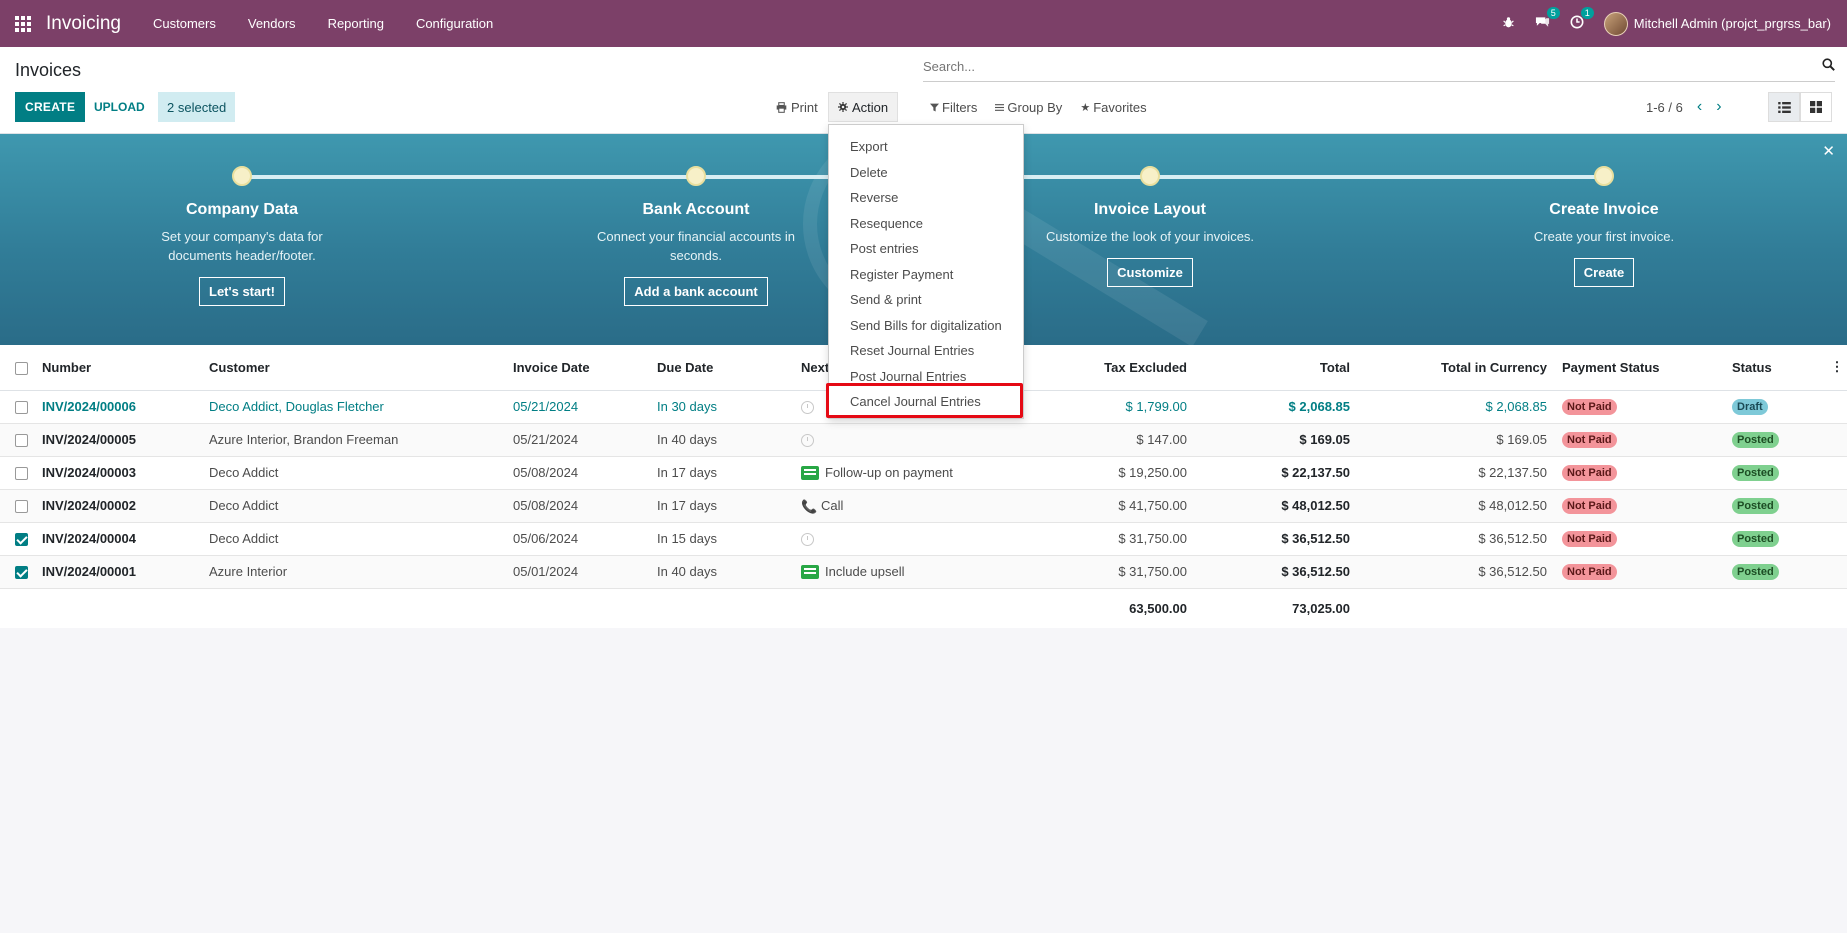 The image size is (1847, 933). What do you see at coordinates (729, 539) in the screenshot?
I see `cell-due-date: In 15 days` at bounding box center [729, 539].